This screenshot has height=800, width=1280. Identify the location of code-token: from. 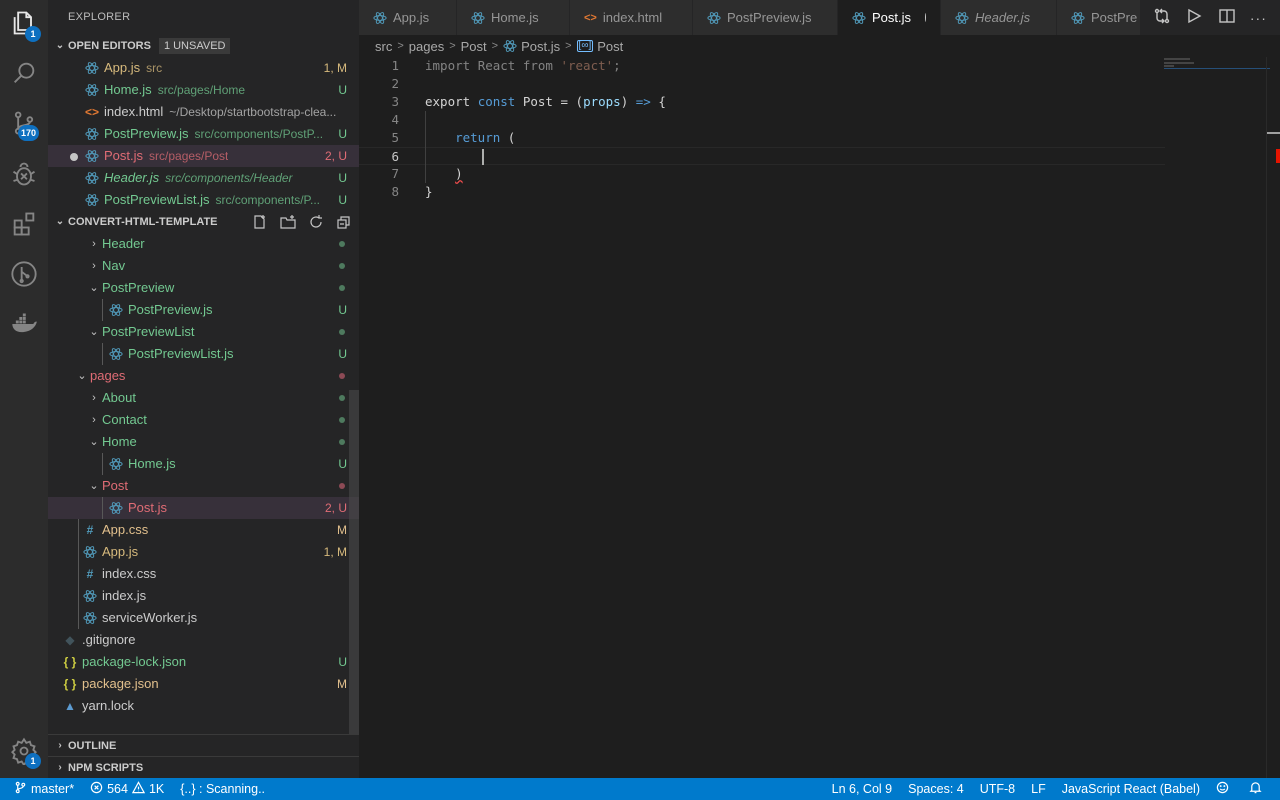
(541, 65).